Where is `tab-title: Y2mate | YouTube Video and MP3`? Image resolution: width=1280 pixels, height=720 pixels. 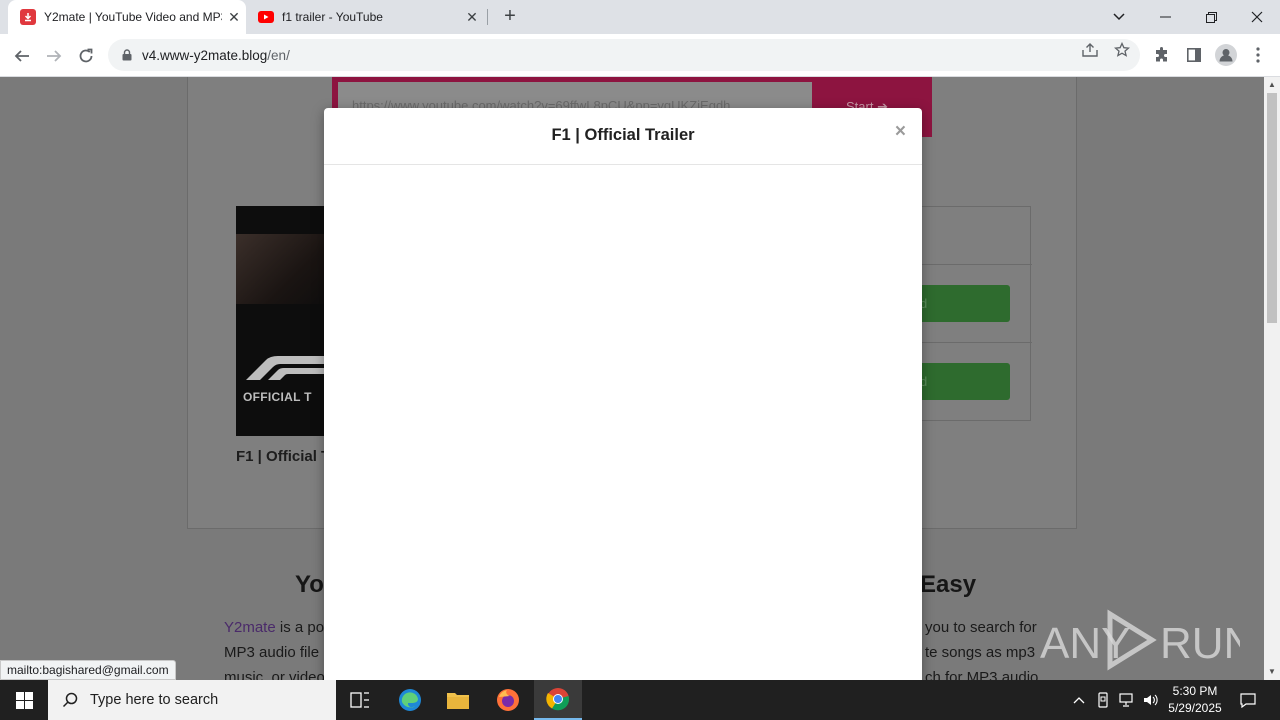
tab-title: Y2mate | YouTube Video and MP3 is located at coordinates (133, 17).